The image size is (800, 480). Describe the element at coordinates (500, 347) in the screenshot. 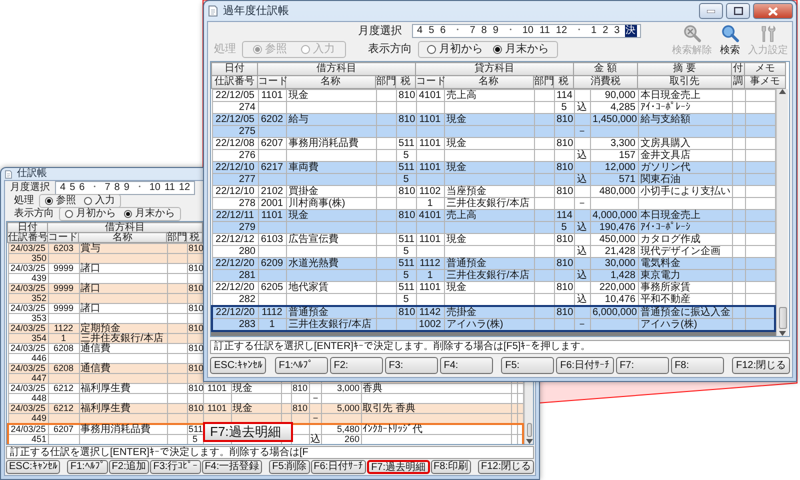

I see `status-message: 訂正する仕訳を選択し[ENTER]ｷｰで決定します。削除する場合は[F5]ｷｰを押します。` at that location.